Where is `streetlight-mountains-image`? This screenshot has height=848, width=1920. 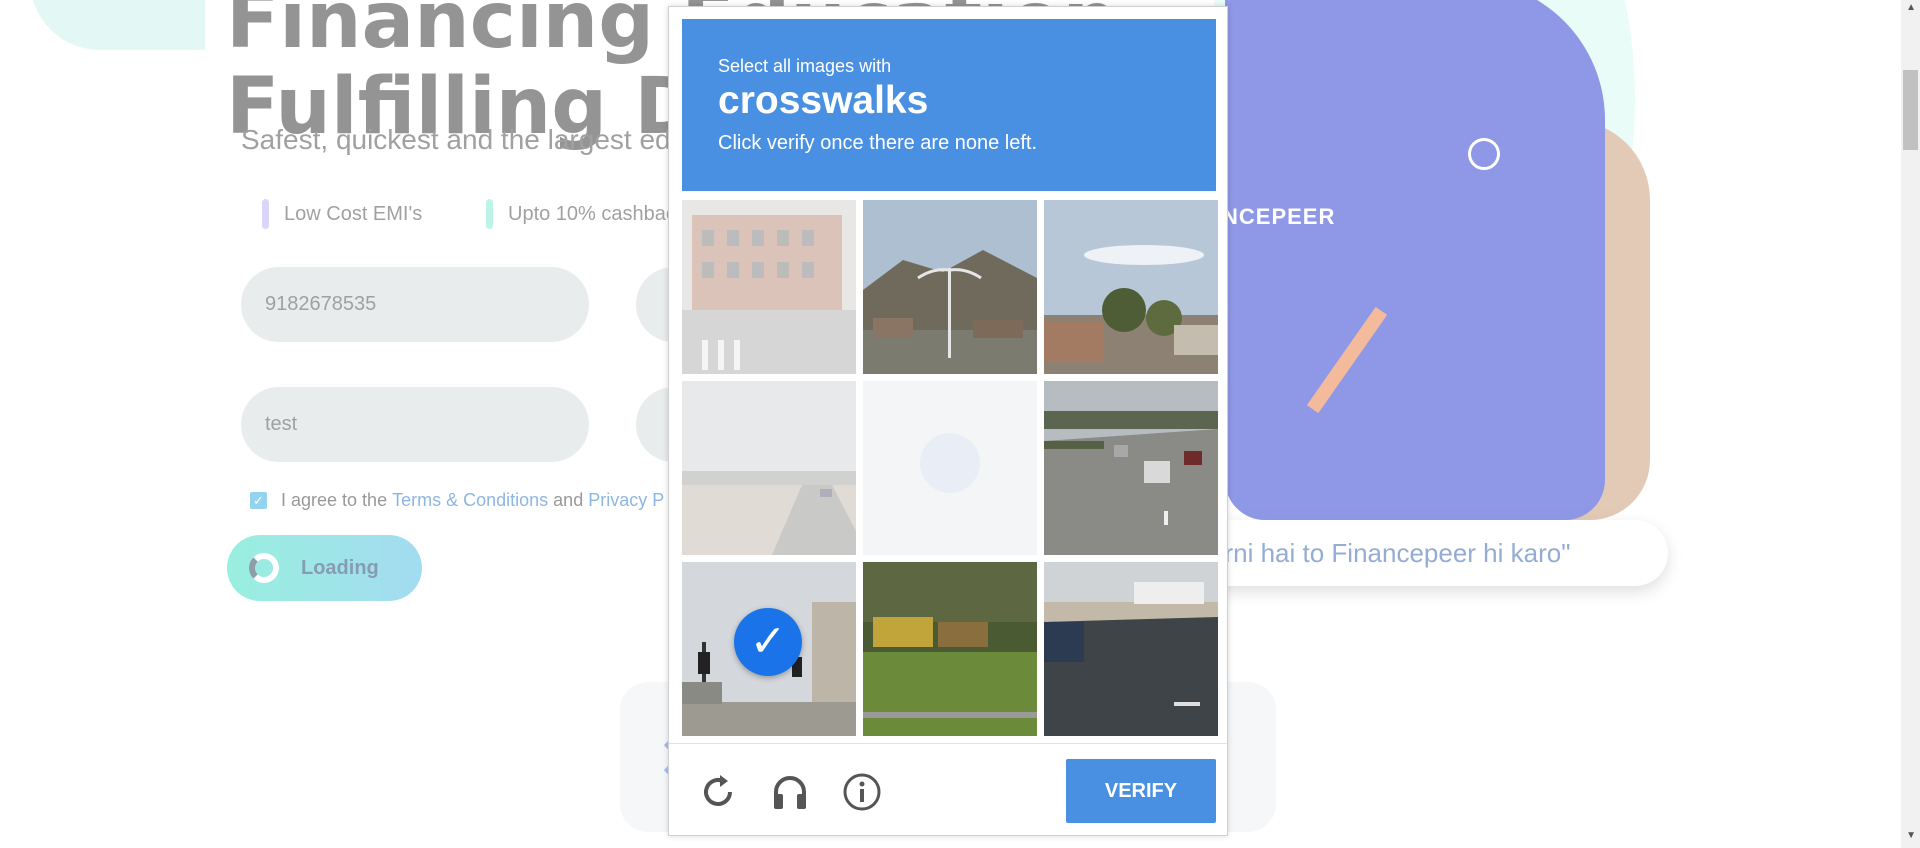
streetlight-mountains-image is located at coordinates (950, 287).